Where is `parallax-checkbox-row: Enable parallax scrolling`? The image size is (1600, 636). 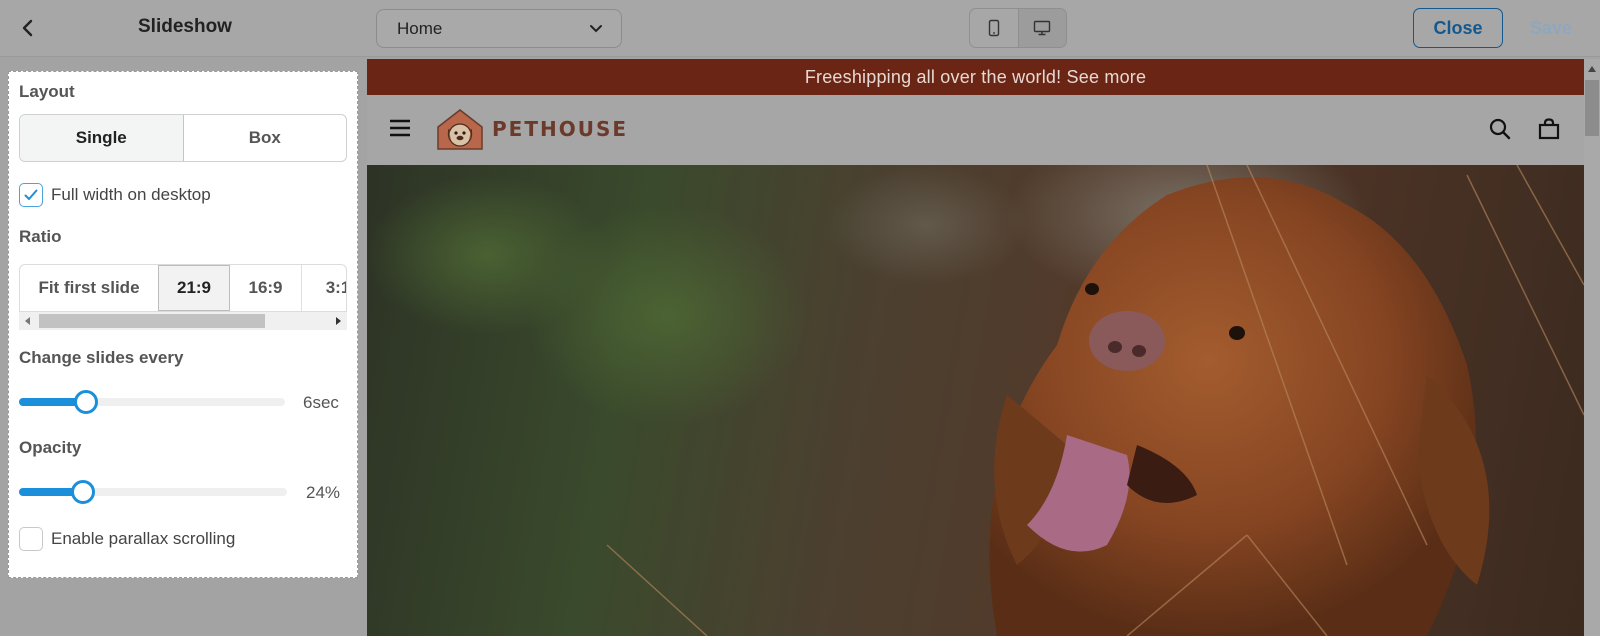
parallax-checkbox-row: Enable parallax scrolling is located at coordinates (127, 539).